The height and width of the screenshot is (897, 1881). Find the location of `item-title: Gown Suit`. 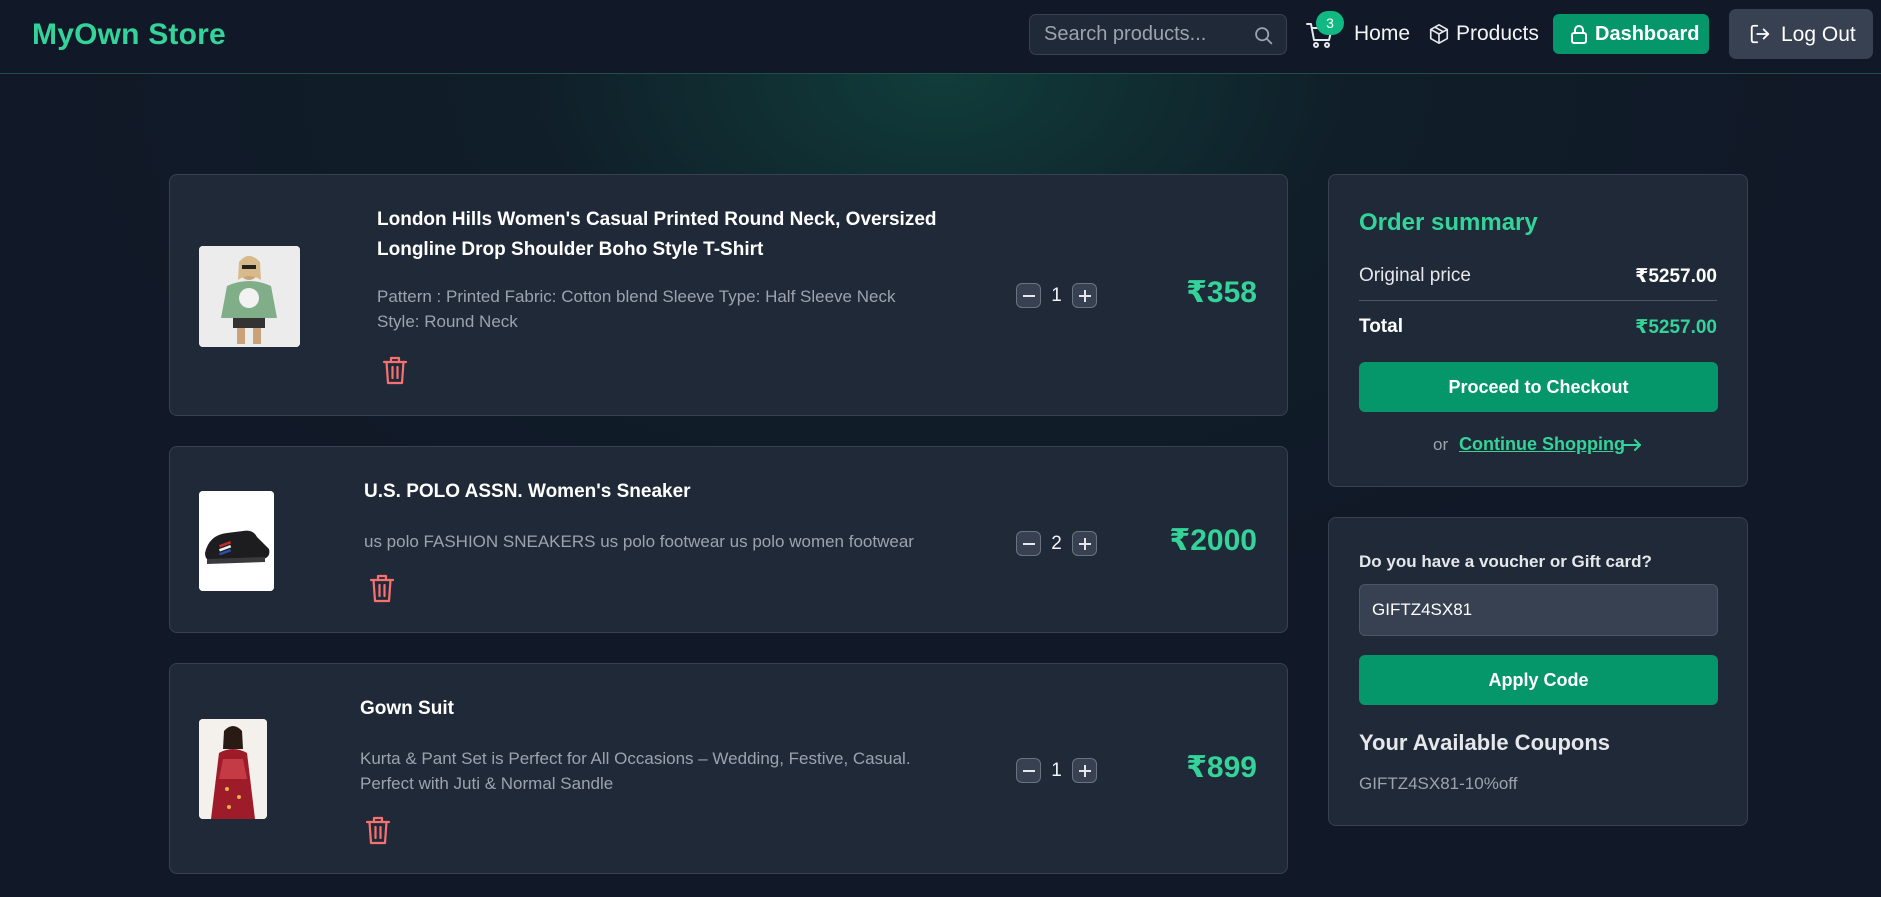

item-title: Gown Suit is located at coordinates (655, 709).